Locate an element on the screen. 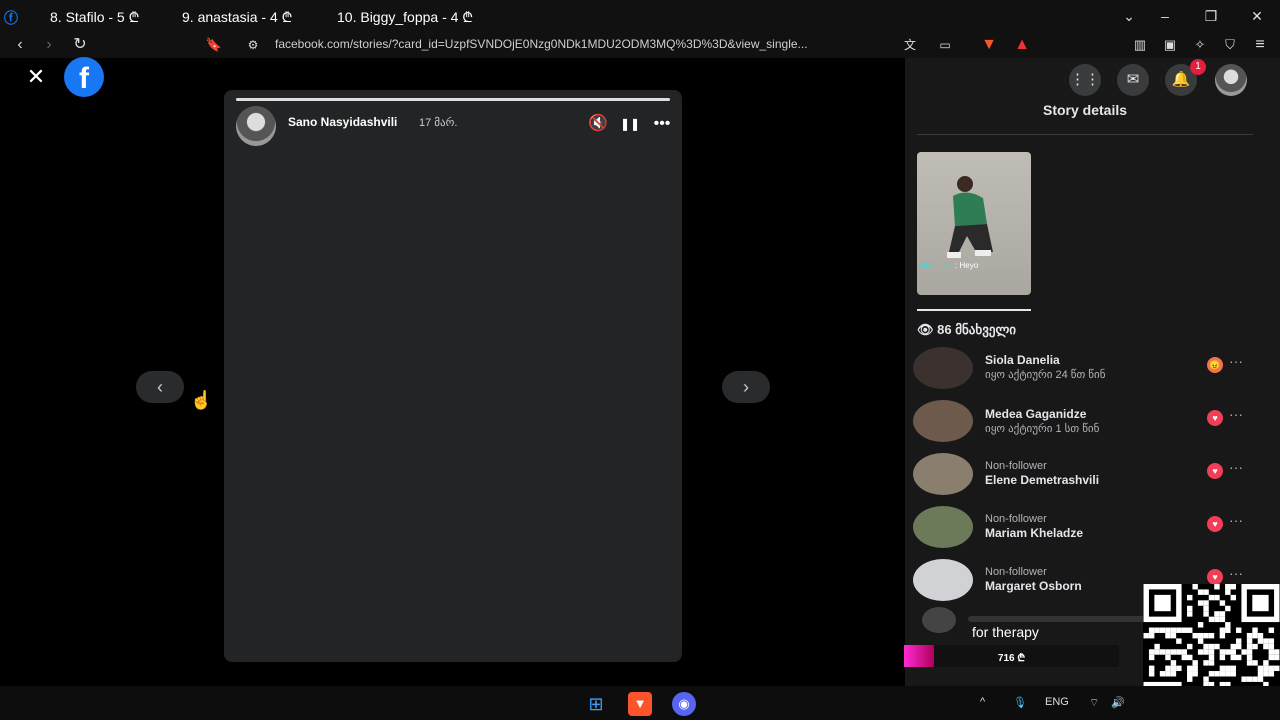 The width and height of the screenshot is (1280, 720). chevron-right-icon: › is located at coordinates (746, 387).